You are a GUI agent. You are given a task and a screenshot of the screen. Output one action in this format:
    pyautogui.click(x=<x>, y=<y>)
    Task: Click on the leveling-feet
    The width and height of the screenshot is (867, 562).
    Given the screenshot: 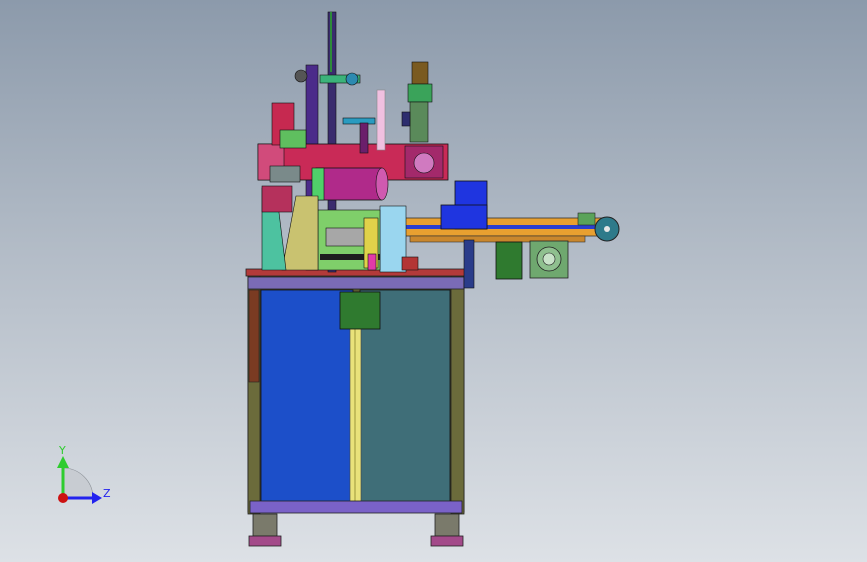 What is the action you would take?
    pyautogui.click(x=356, y=530)
    